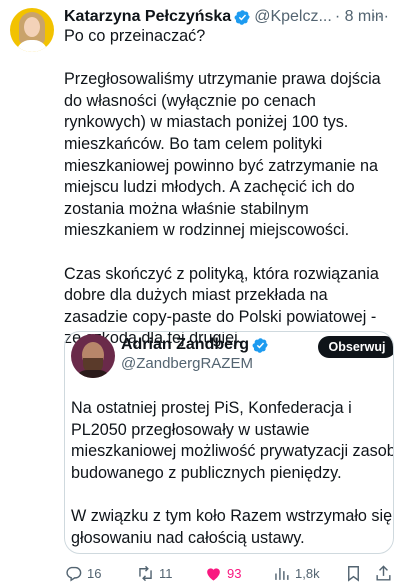 Image resolution: width=400 pixels, height=584 pixels. I want to click on reply-icon, so click(74, 574).